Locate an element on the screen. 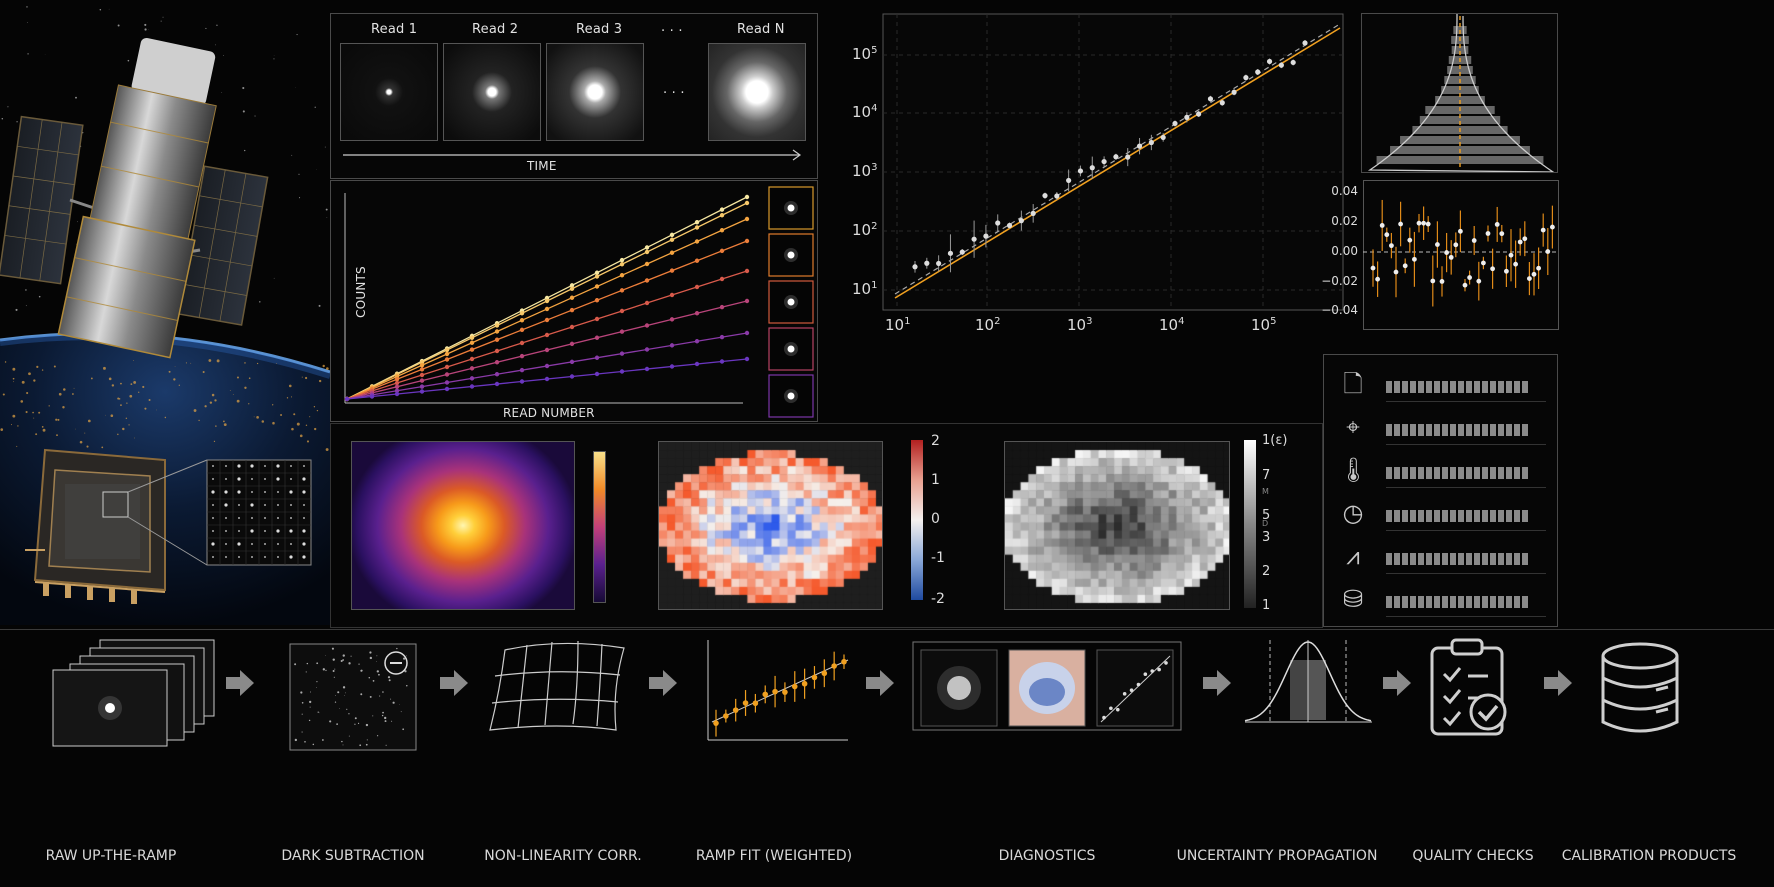 Image resolution: width=1774 pixels, height=887 pixels. gray-tick: 7 is located at coordinates (1266, 475).